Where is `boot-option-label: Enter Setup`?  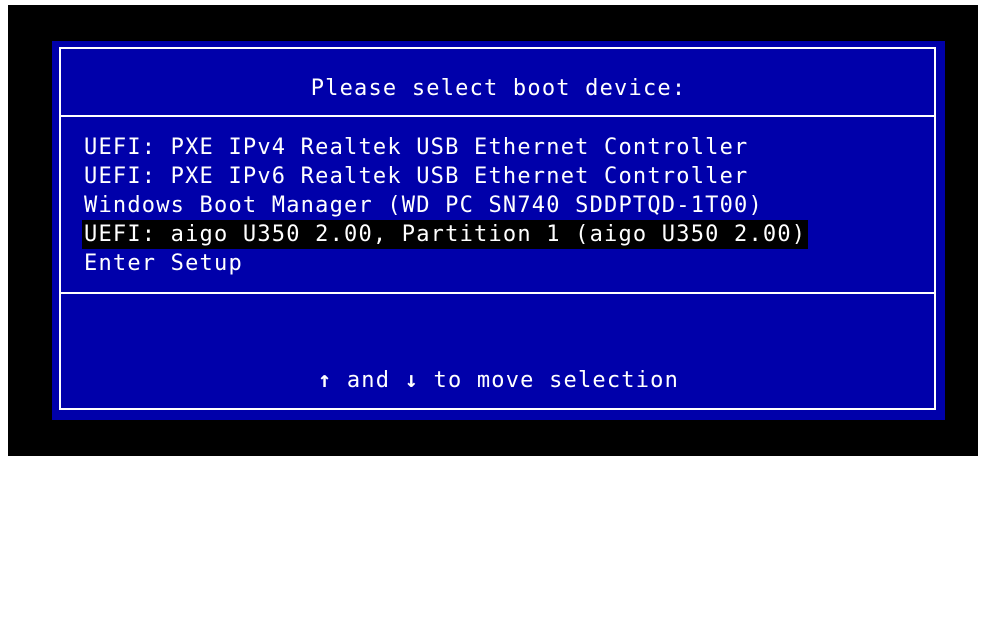
boot-option-label: Enter Setup is located at coordinates (163, 263).